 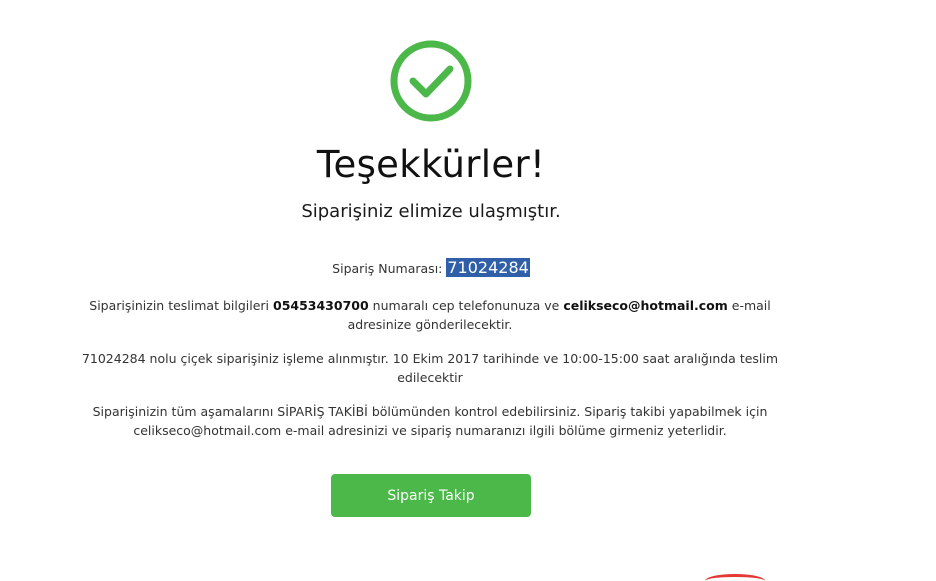 I want to click on page-title: Teşekkürler!, so click(x=431, y=164).